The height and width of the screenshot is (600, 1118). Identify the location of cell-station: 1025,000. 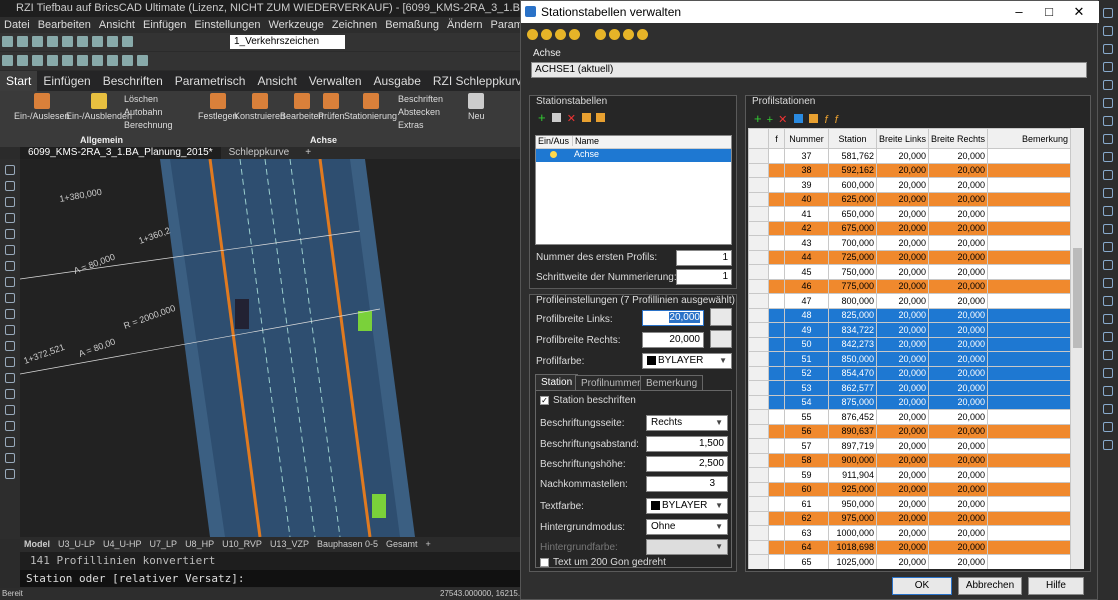
(852, 561).